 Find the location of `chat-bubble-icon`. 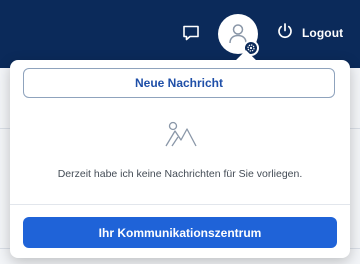

chat-bubble-icon is located at coordinates (191, 33).